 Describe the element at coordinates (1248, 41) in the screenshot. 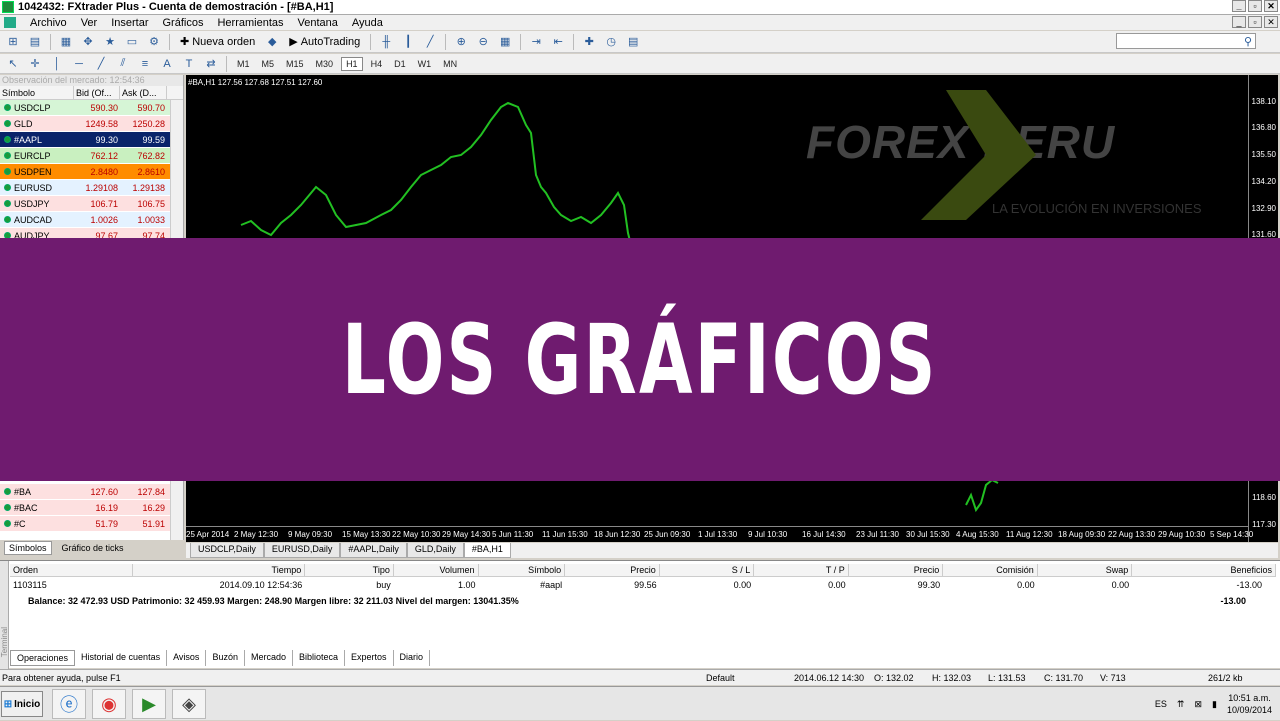

I see `search-icon: ⚲` at that location.